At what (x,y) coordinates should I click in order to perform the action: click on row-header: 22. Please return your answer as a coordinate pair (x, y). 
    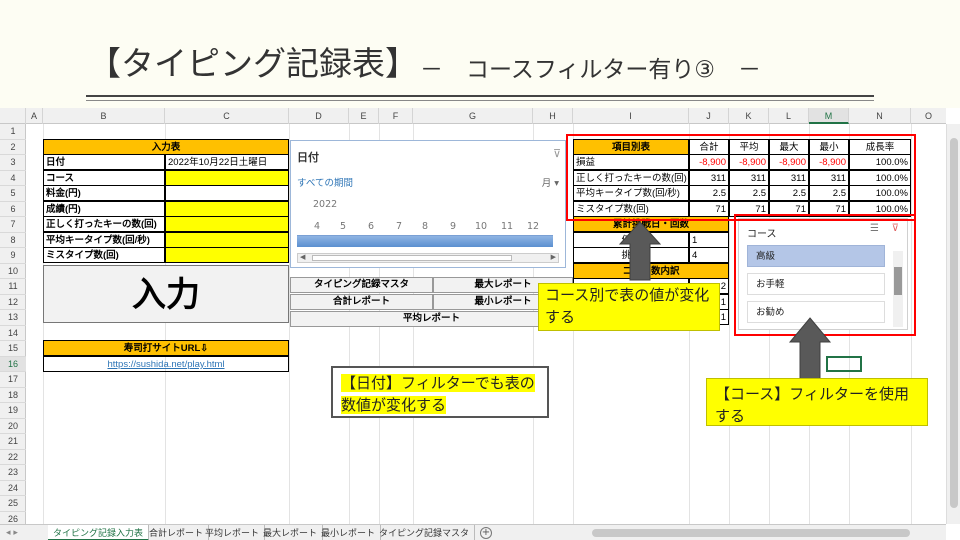
    Looking at the image, I should click on (13, 457).